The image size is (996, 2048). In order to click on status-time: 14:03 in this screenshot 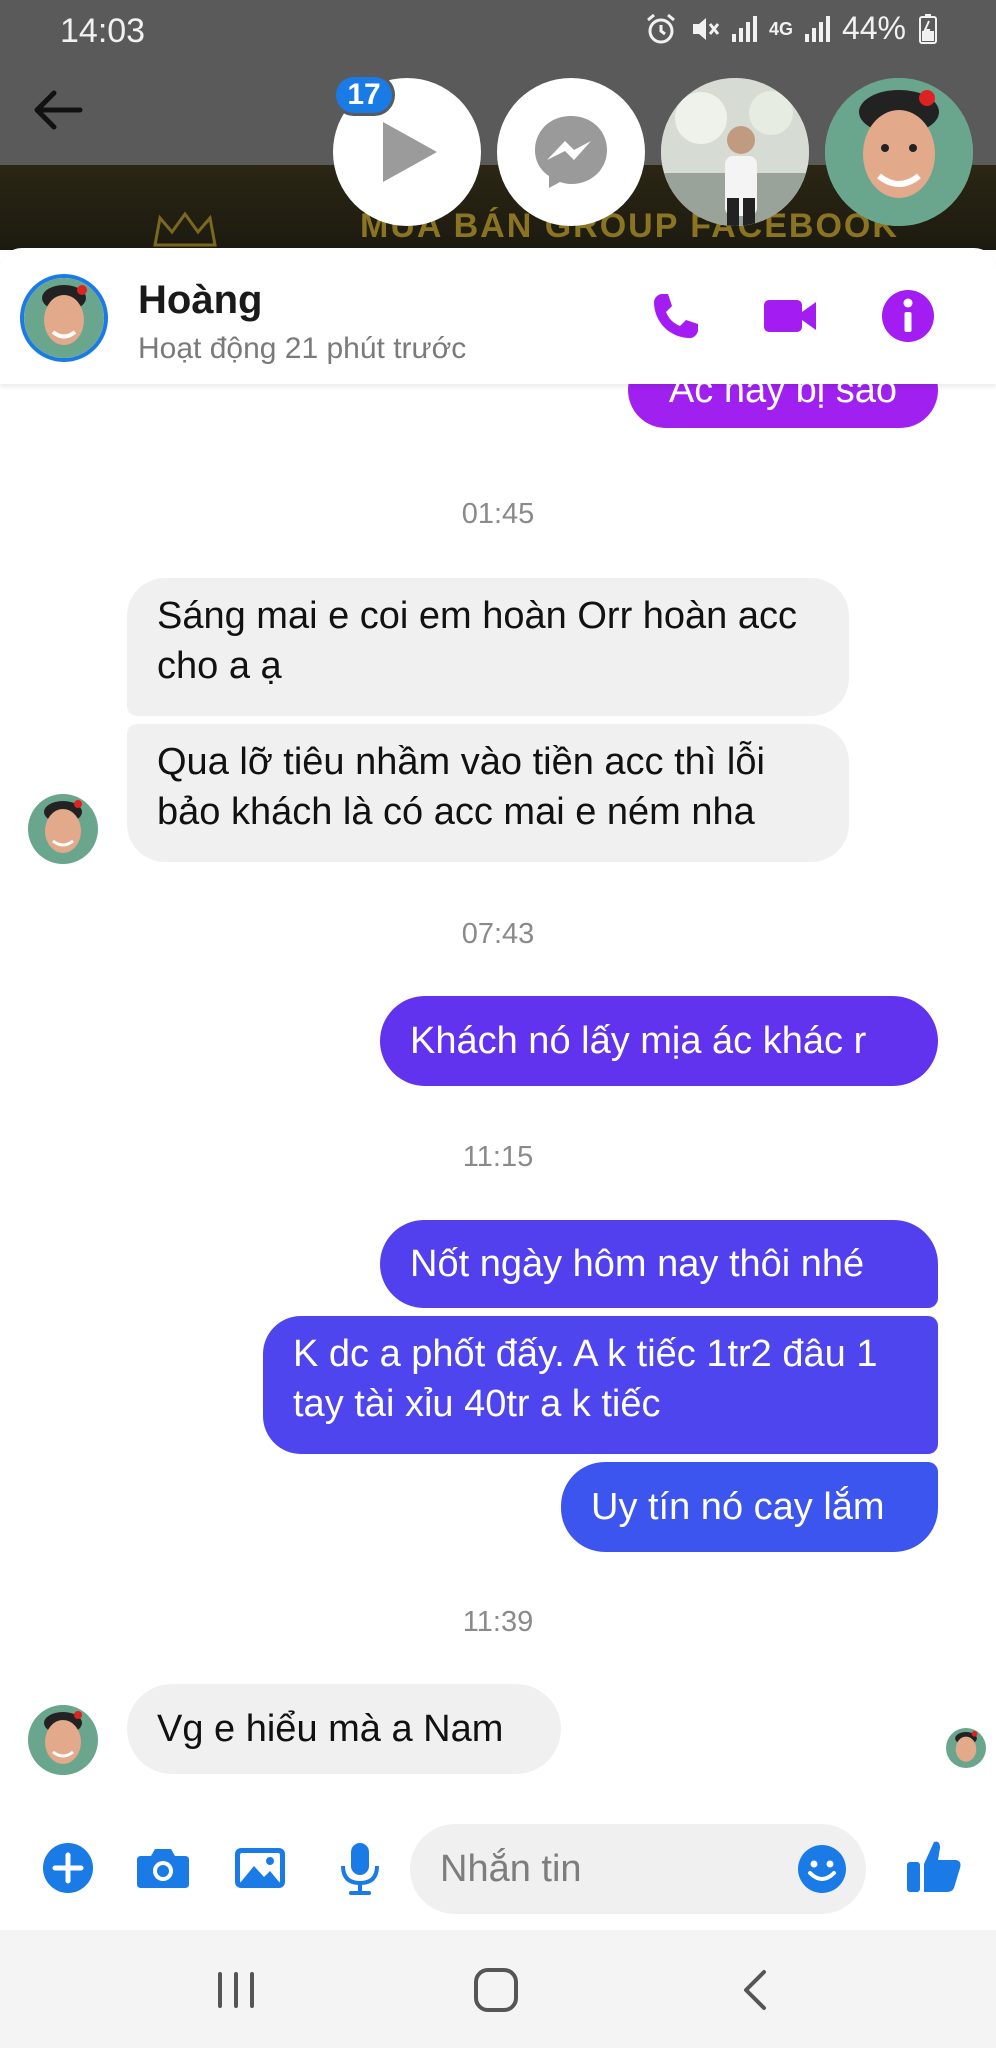, I will do `click(103, 31)`.